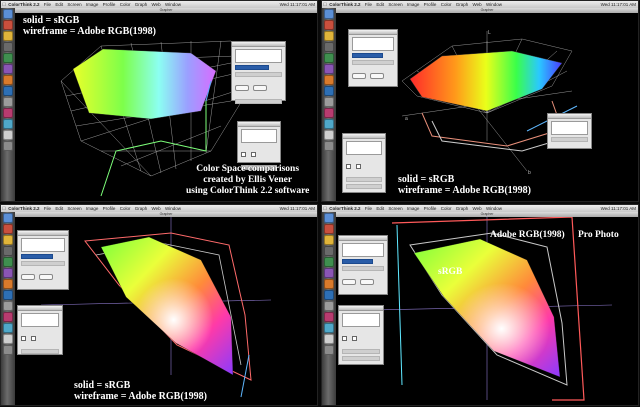 The width and height of the screenshot is (640, 407). Describe the element at coordinates (395, 4) in the screenshot. I see `menu-screen: Screen` at that location.